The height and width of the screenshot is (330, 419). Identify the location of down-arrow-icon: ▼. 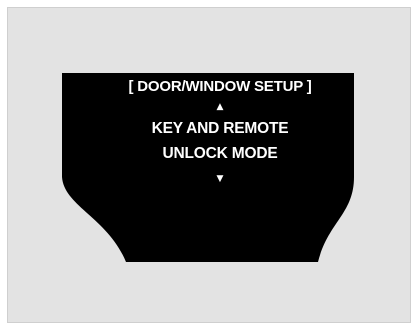
(220, 179).